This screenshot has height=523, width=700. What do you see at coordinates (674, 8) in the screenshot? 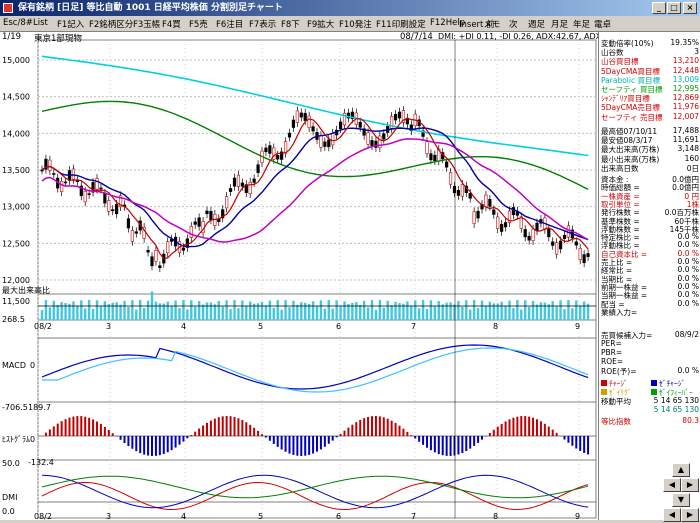
I see `maximize-button: □` at bounding box center [674, 8].